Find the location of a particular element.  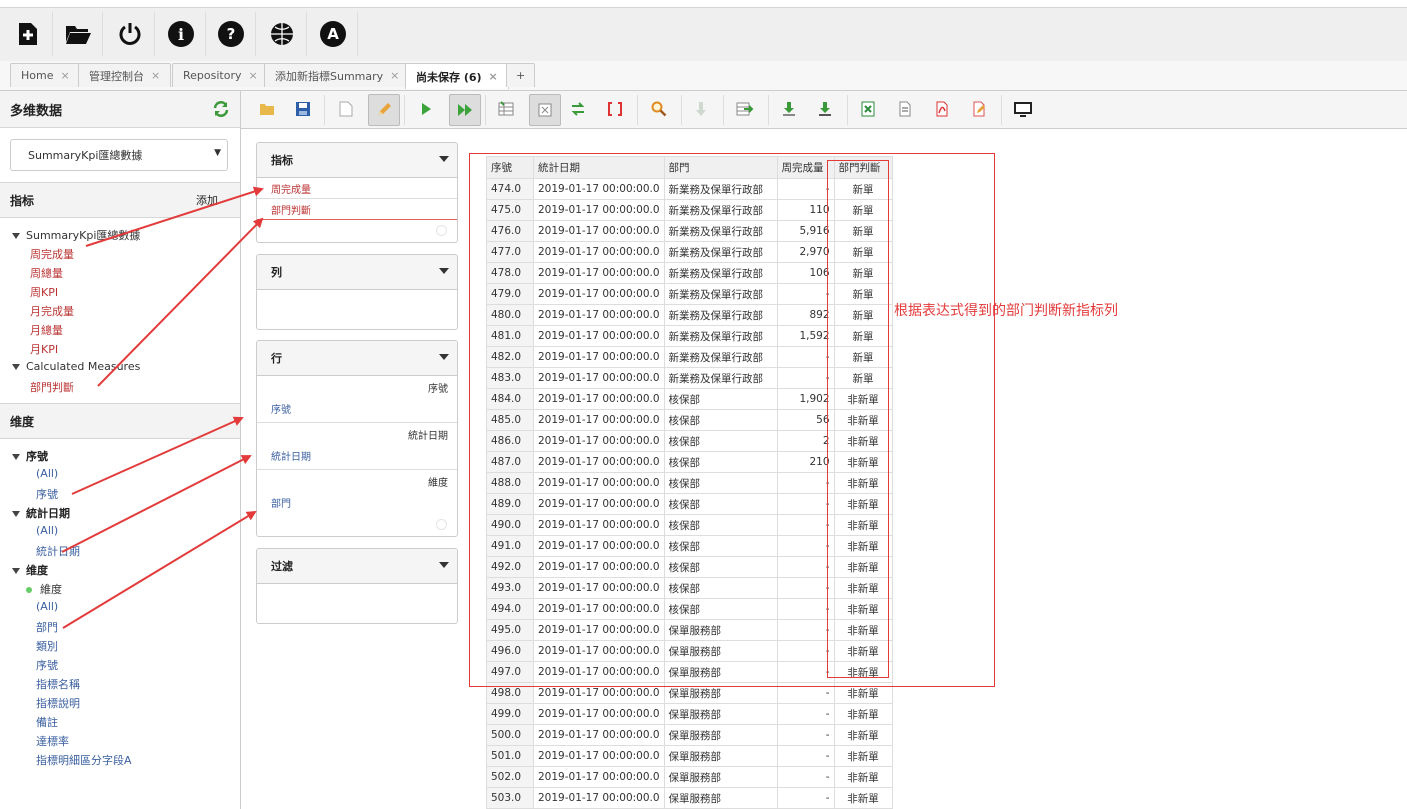

auto-run-button is located at coordinates (465, 110).